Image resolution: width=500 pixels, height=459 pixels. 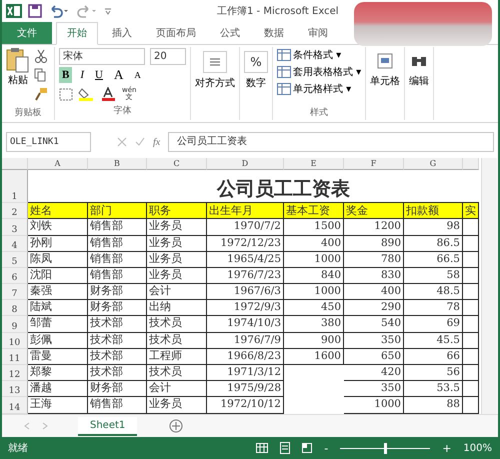 I want to click on ribbon-tab: 开始, so click(x=77, y=33).